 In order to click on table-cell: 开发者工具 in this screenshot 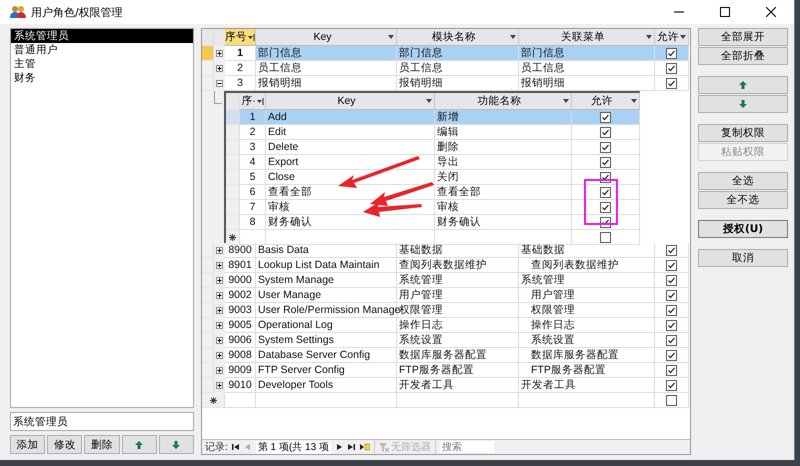, I will do `click(458, 385)`.